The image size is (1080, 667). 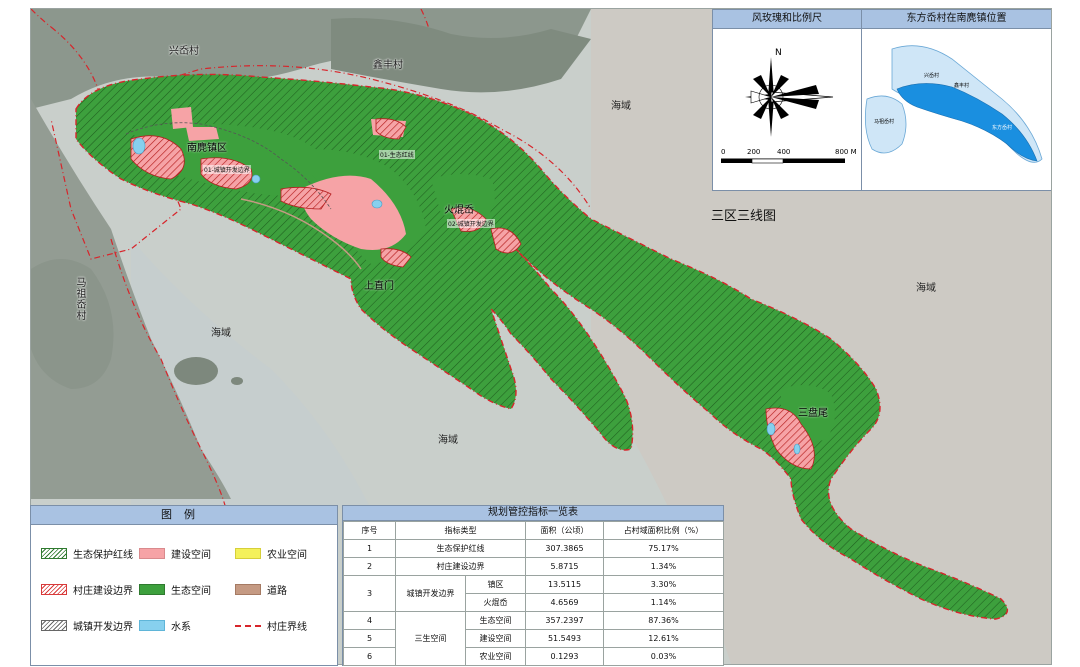 What do you see at coordinates (784, 152) in the screenshot?
I see `scale-tick-400: 400` at bounding box center [784, 152].